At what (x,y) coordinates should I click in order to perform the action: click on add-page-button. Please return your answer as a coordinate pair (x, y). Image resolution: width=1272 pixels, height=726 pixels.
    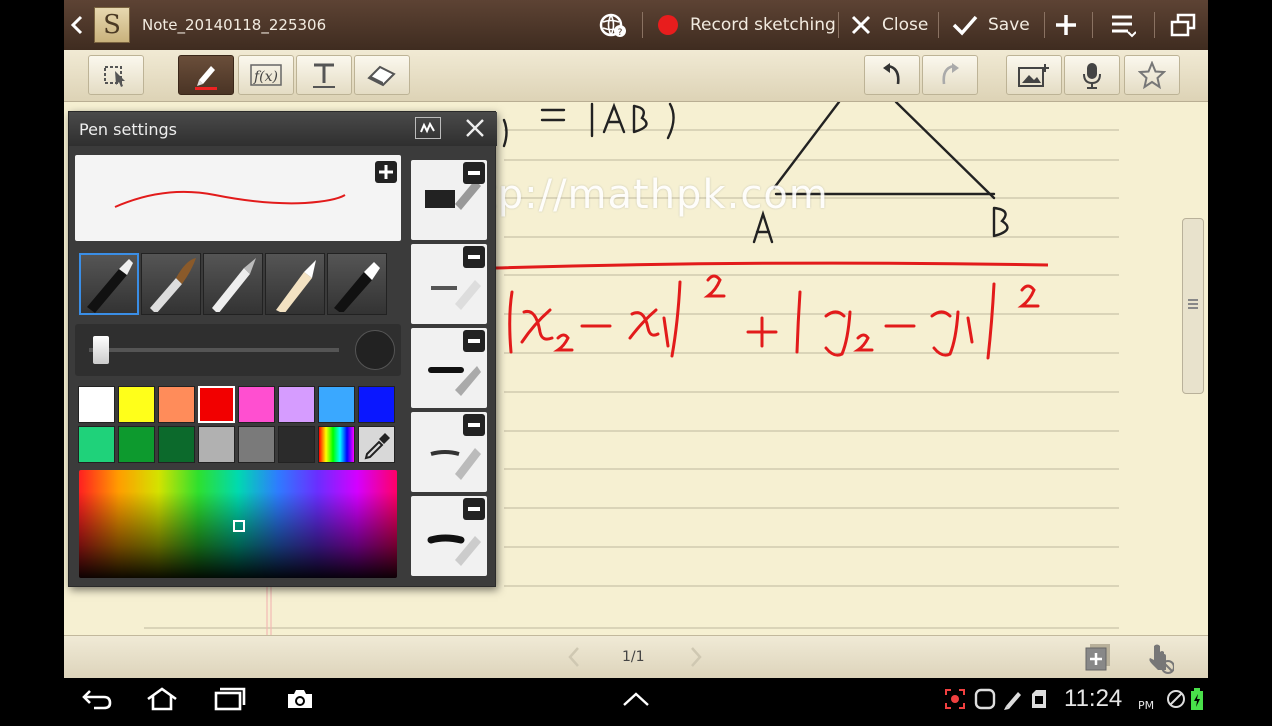
    Looking at the image, I should click on (1098, 659).